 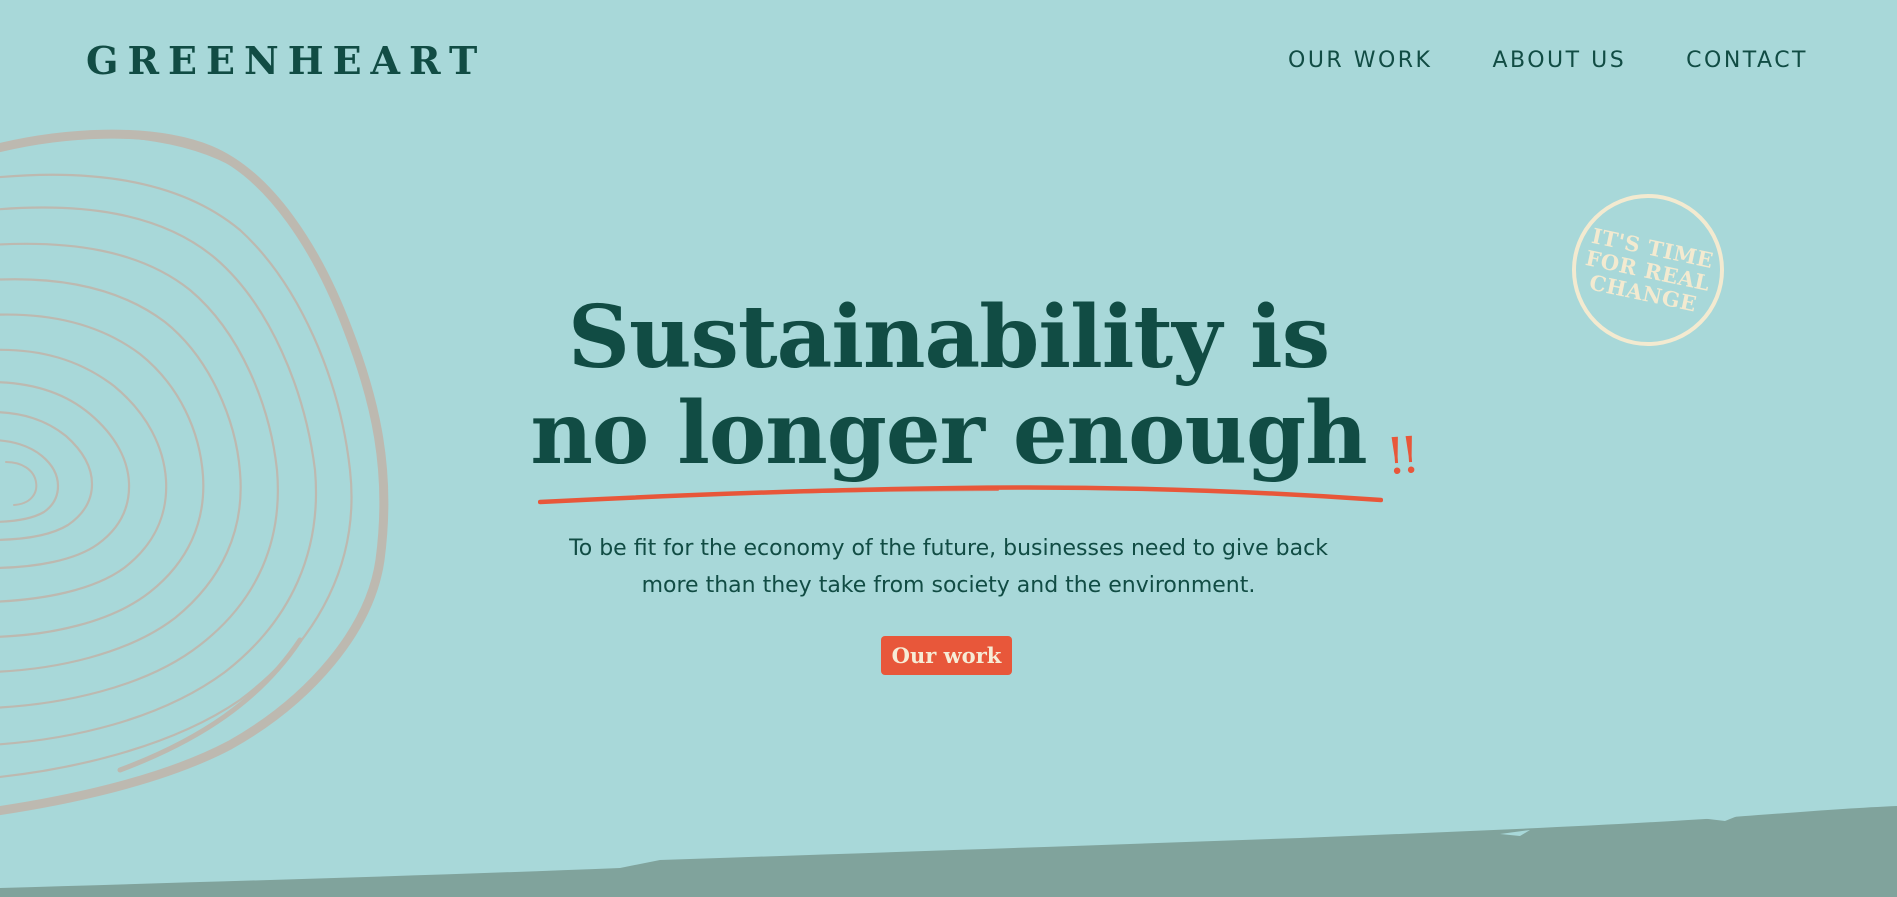 I want to click on brush-underline-icon, so click(x=960, y=495).